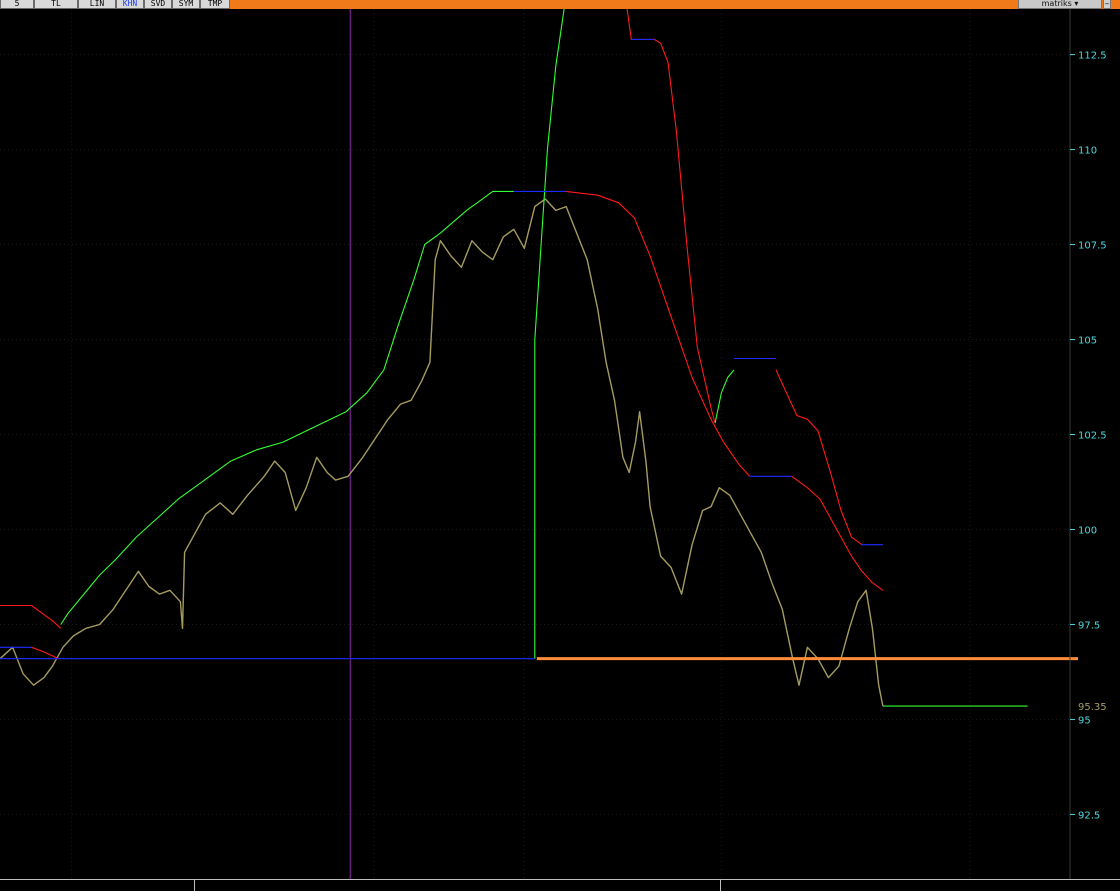  I want to click on tab-tmp: TMP, so click(215, 4).